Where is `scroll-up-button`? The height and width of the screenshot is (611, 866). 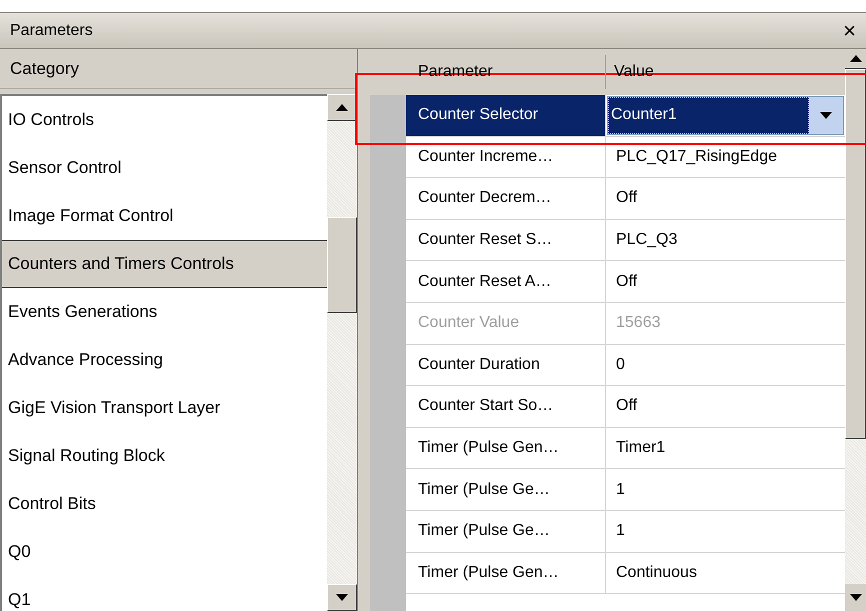 scroll-up-button is located at coordinates (855, 59).